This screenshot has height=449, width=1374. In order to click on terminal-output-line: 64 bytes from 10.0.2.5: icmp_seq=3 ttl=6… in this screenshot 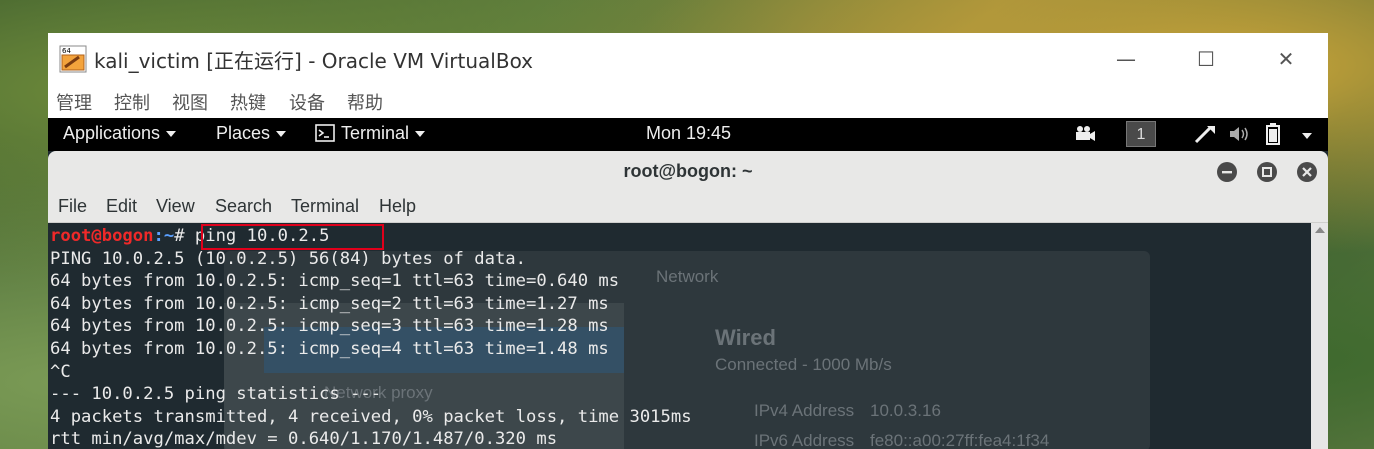, I will do `click(329, 326)`.